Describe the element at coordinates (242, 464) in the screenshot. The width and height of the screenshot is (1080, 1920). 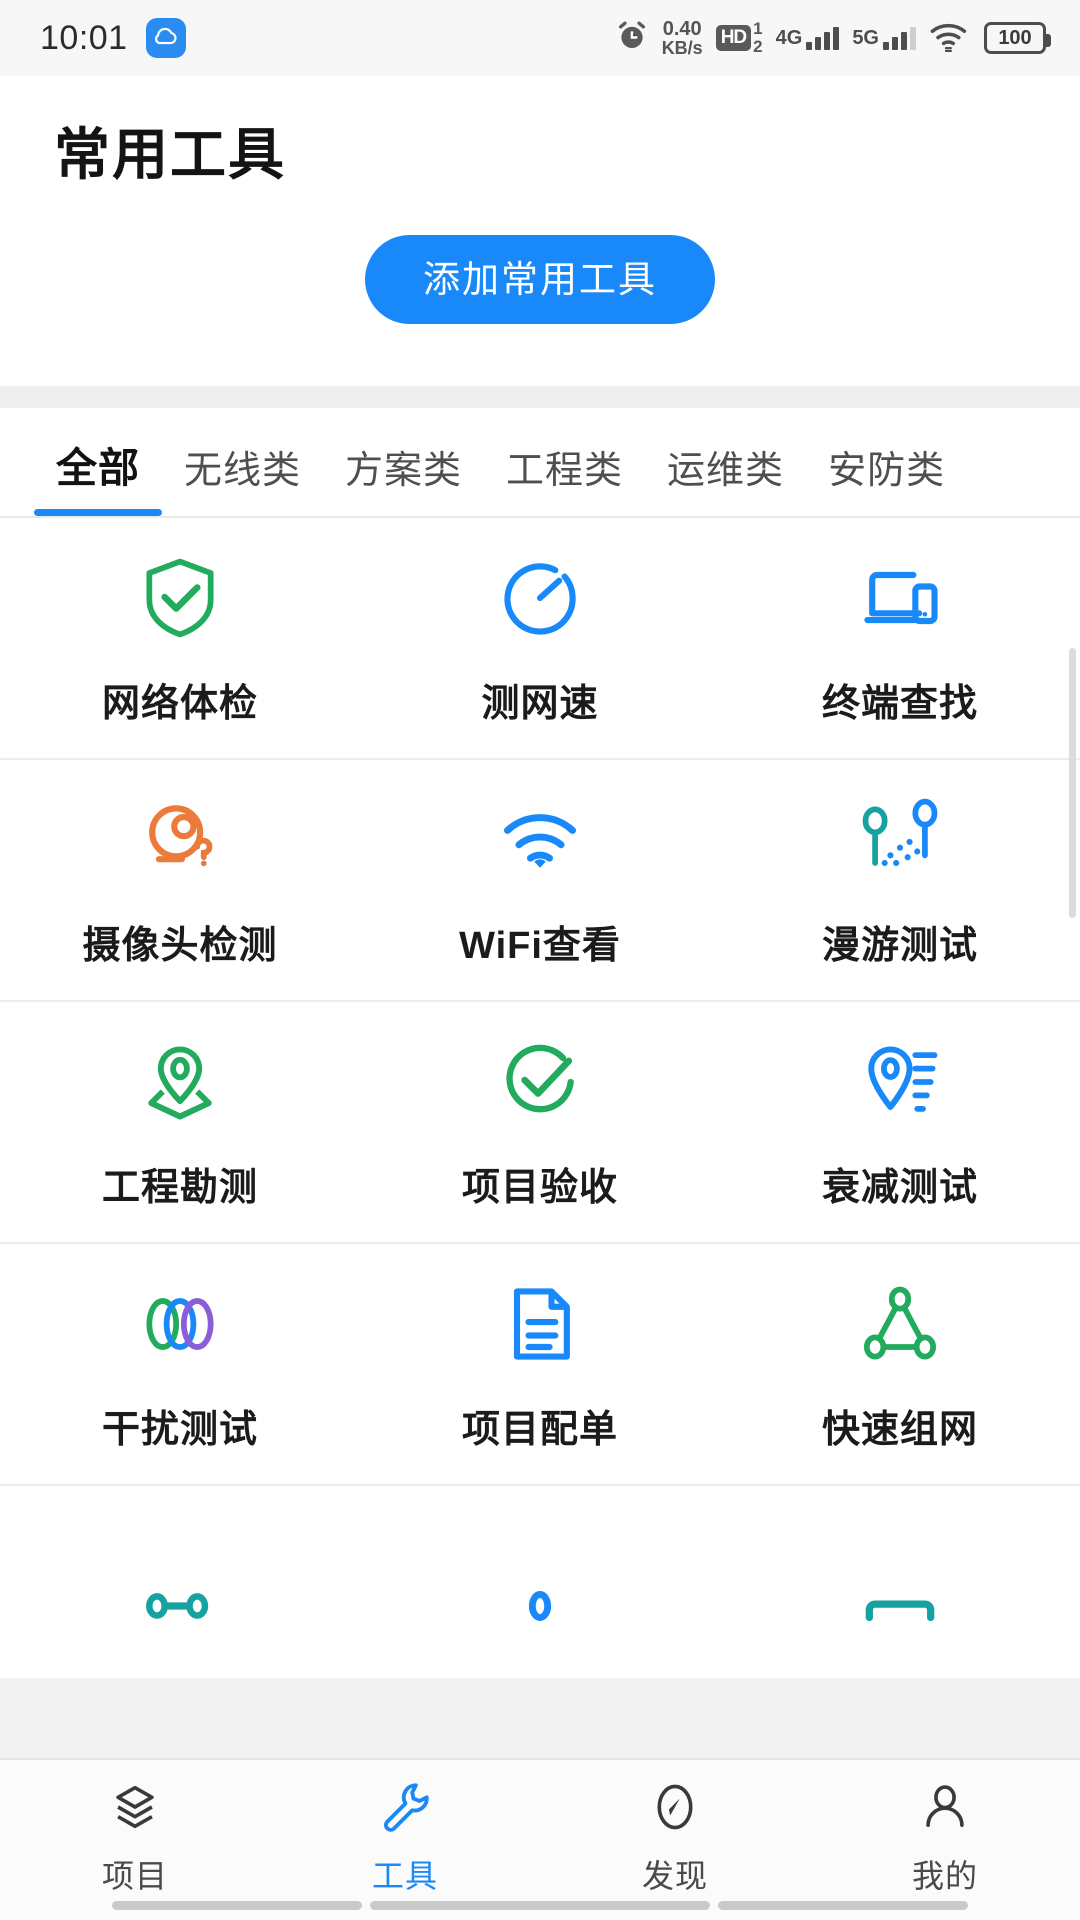
I see `tab-wireless: 无线类` at that location.